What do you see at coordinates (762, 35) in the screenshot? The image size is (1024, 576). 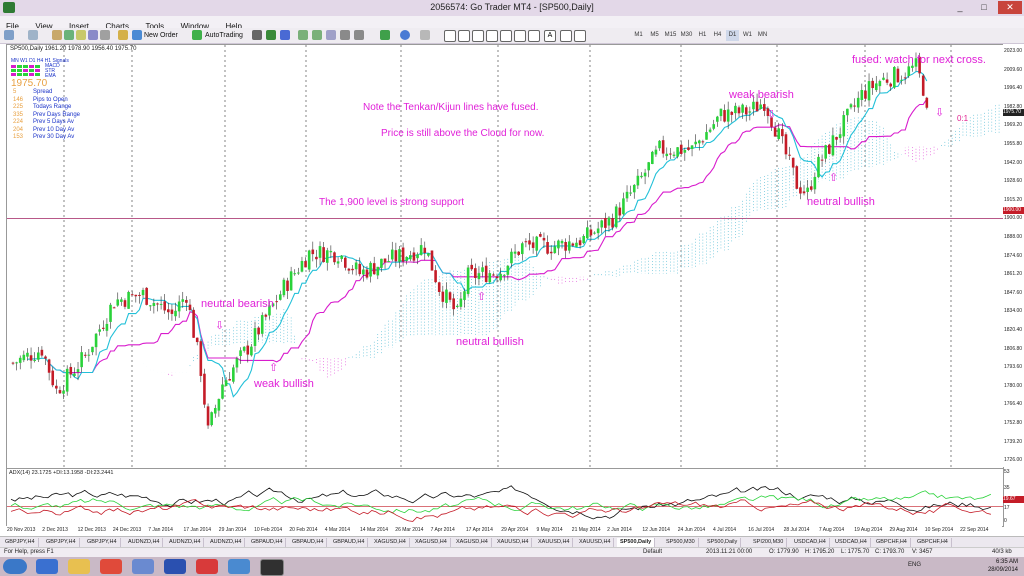 I see `tf-mn: MN` at bounding box center [762, 35].